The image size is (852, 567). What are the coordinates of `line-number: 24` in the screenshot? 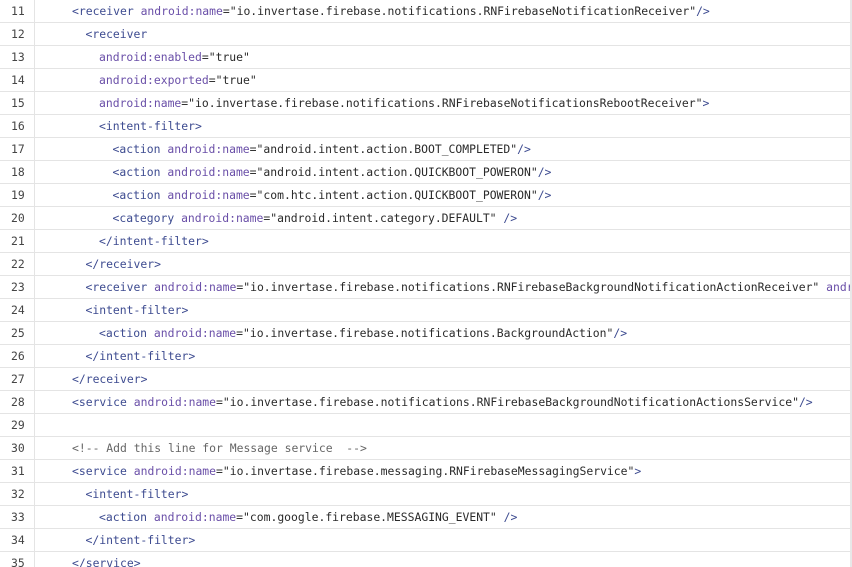 It's located at (18, 310).